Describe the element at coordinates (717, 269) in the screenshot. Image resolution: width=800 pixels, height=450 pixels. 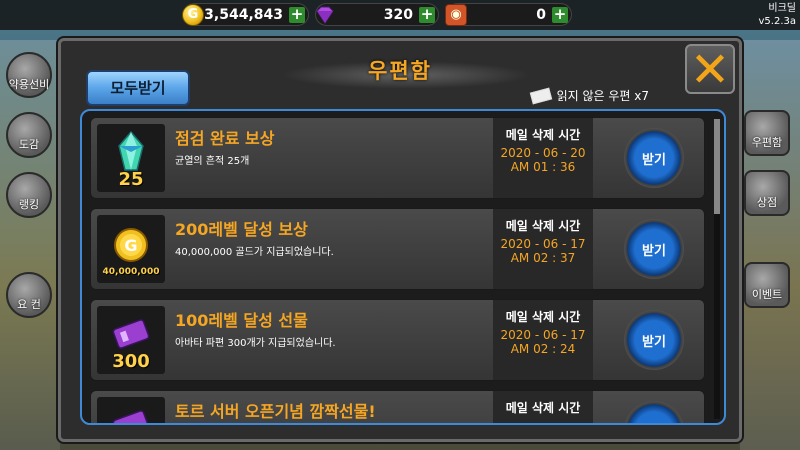
I see `scrollbar` at that location.